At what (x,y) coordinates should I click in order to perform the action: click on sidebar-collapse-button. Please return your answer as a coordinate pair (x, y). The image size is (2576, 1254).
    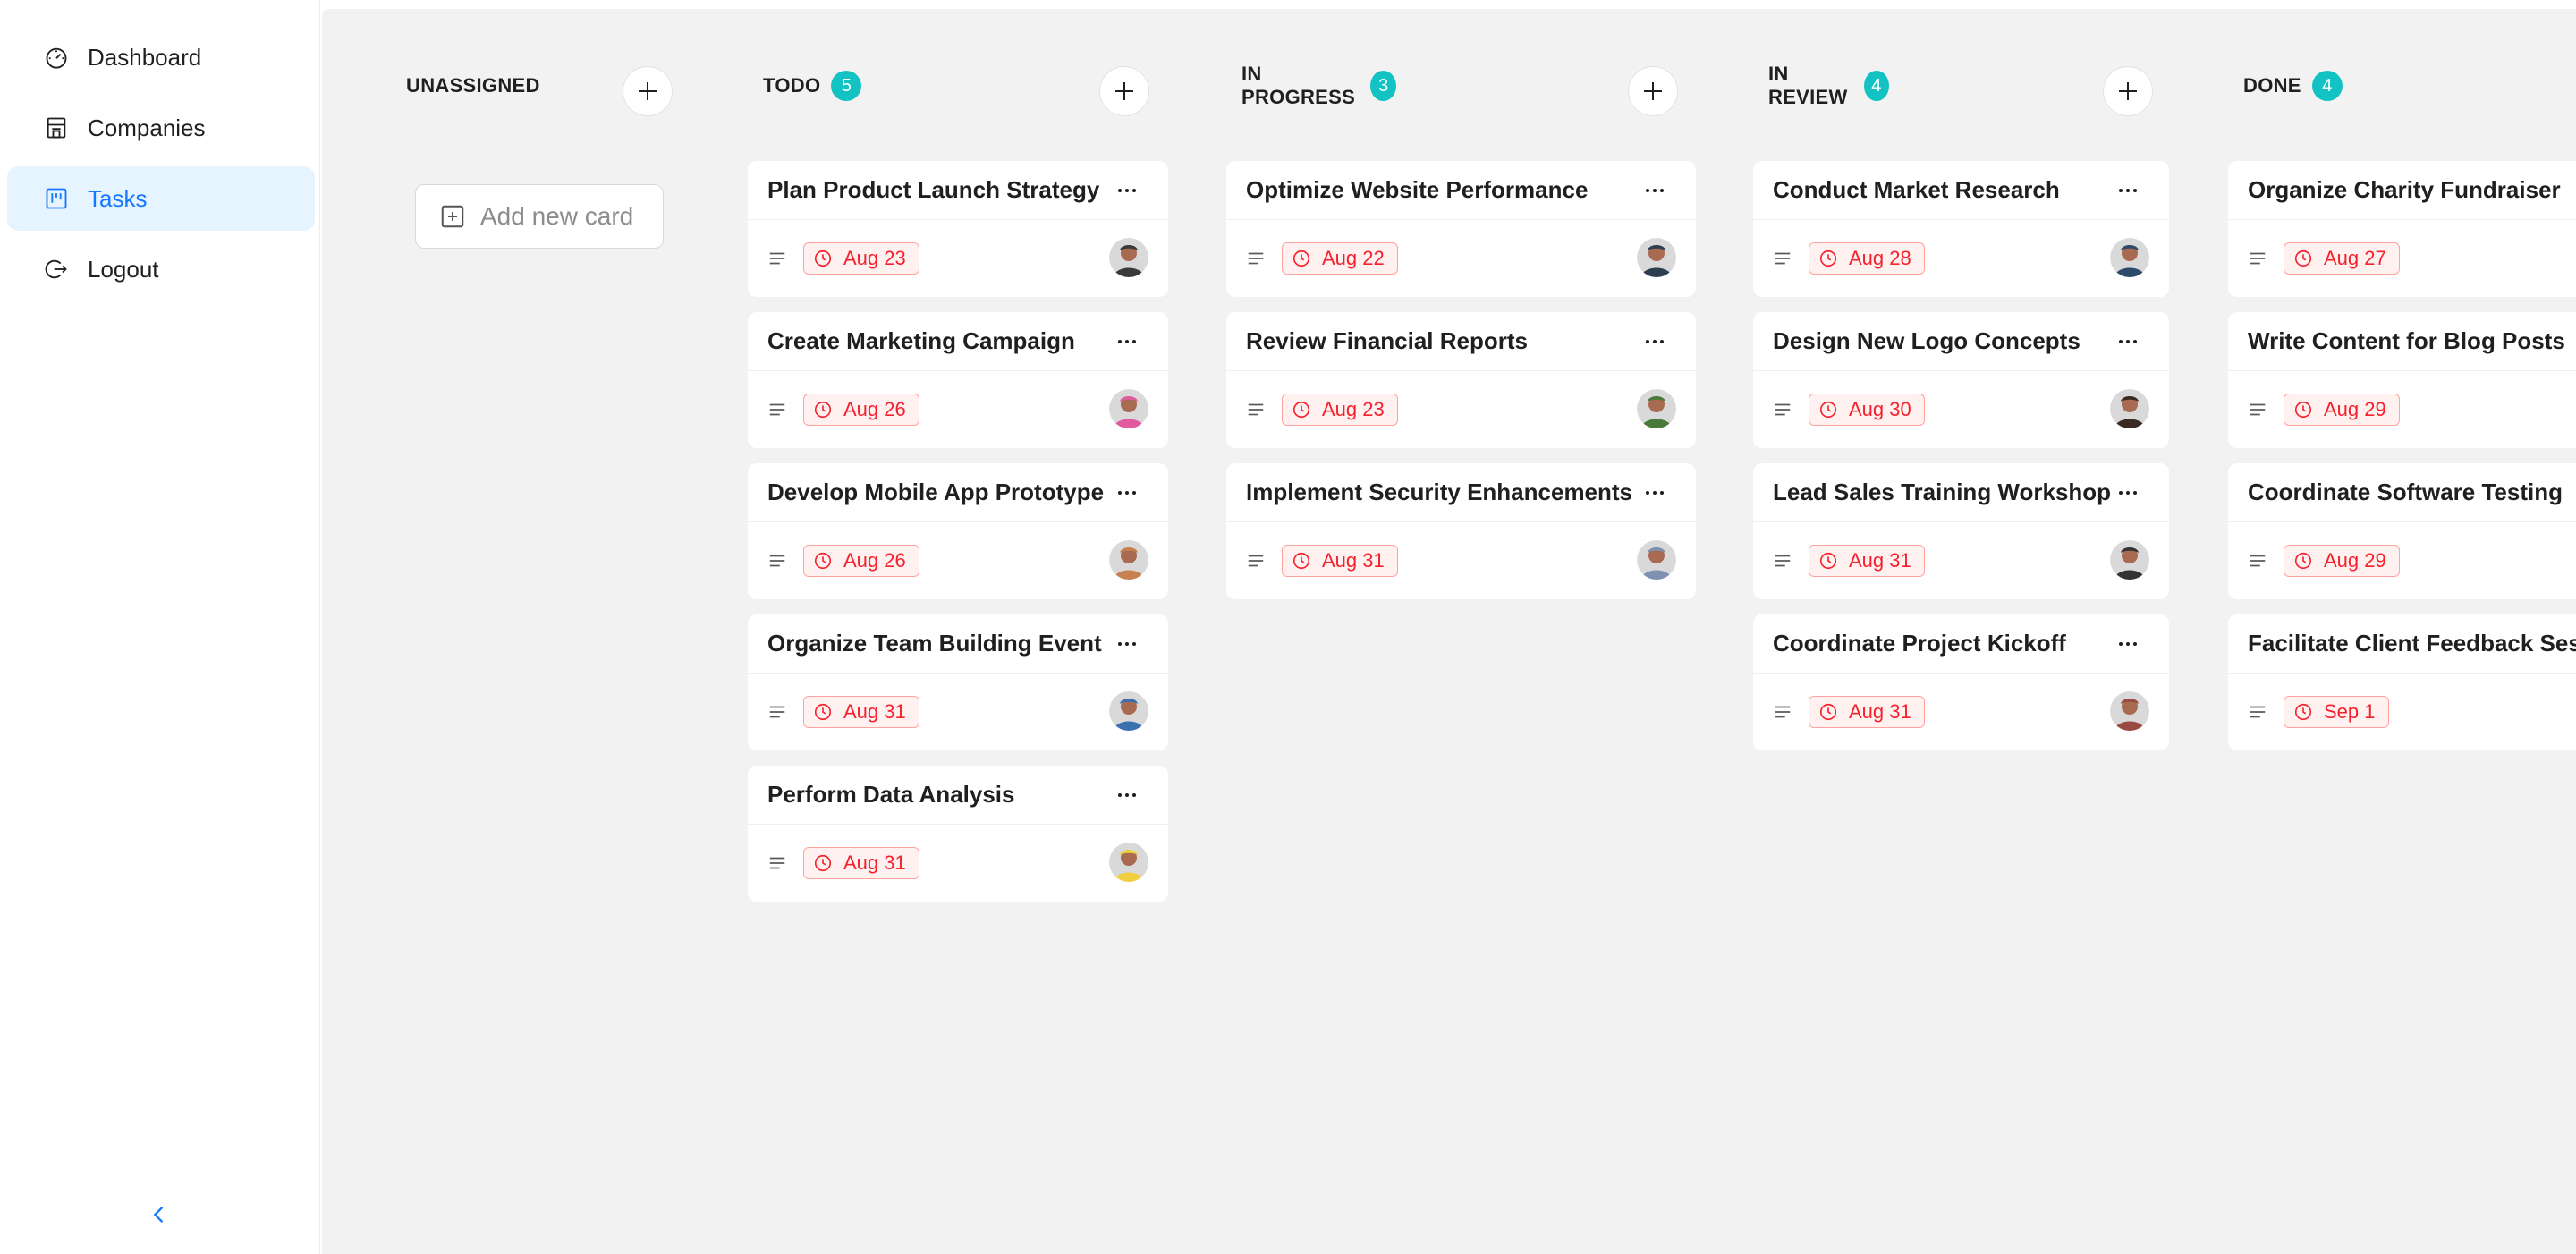
    Looking at the image, I should click on (159, 1215).